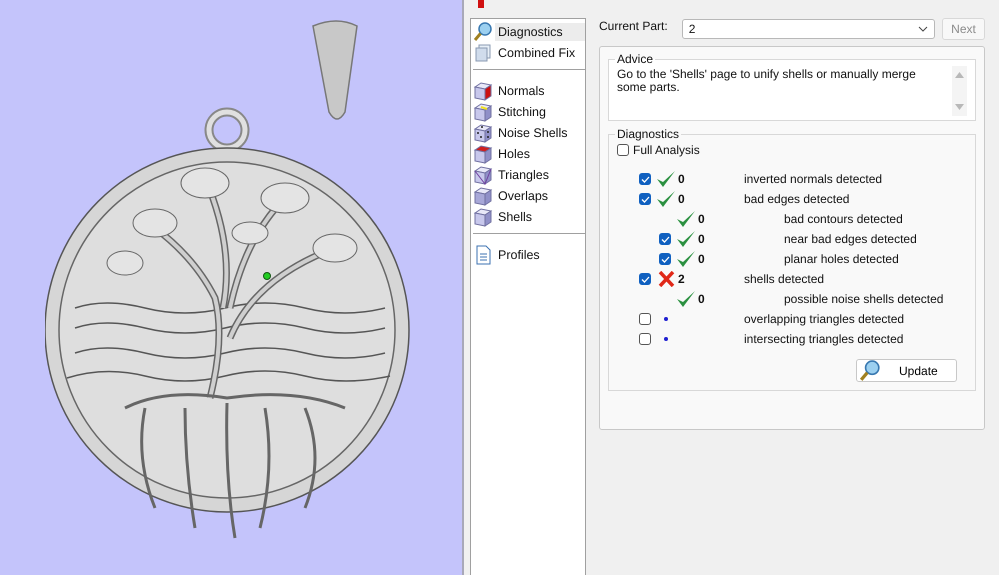  I want to click on diagnostic-label: near bad edges detected, so click(850, 239).